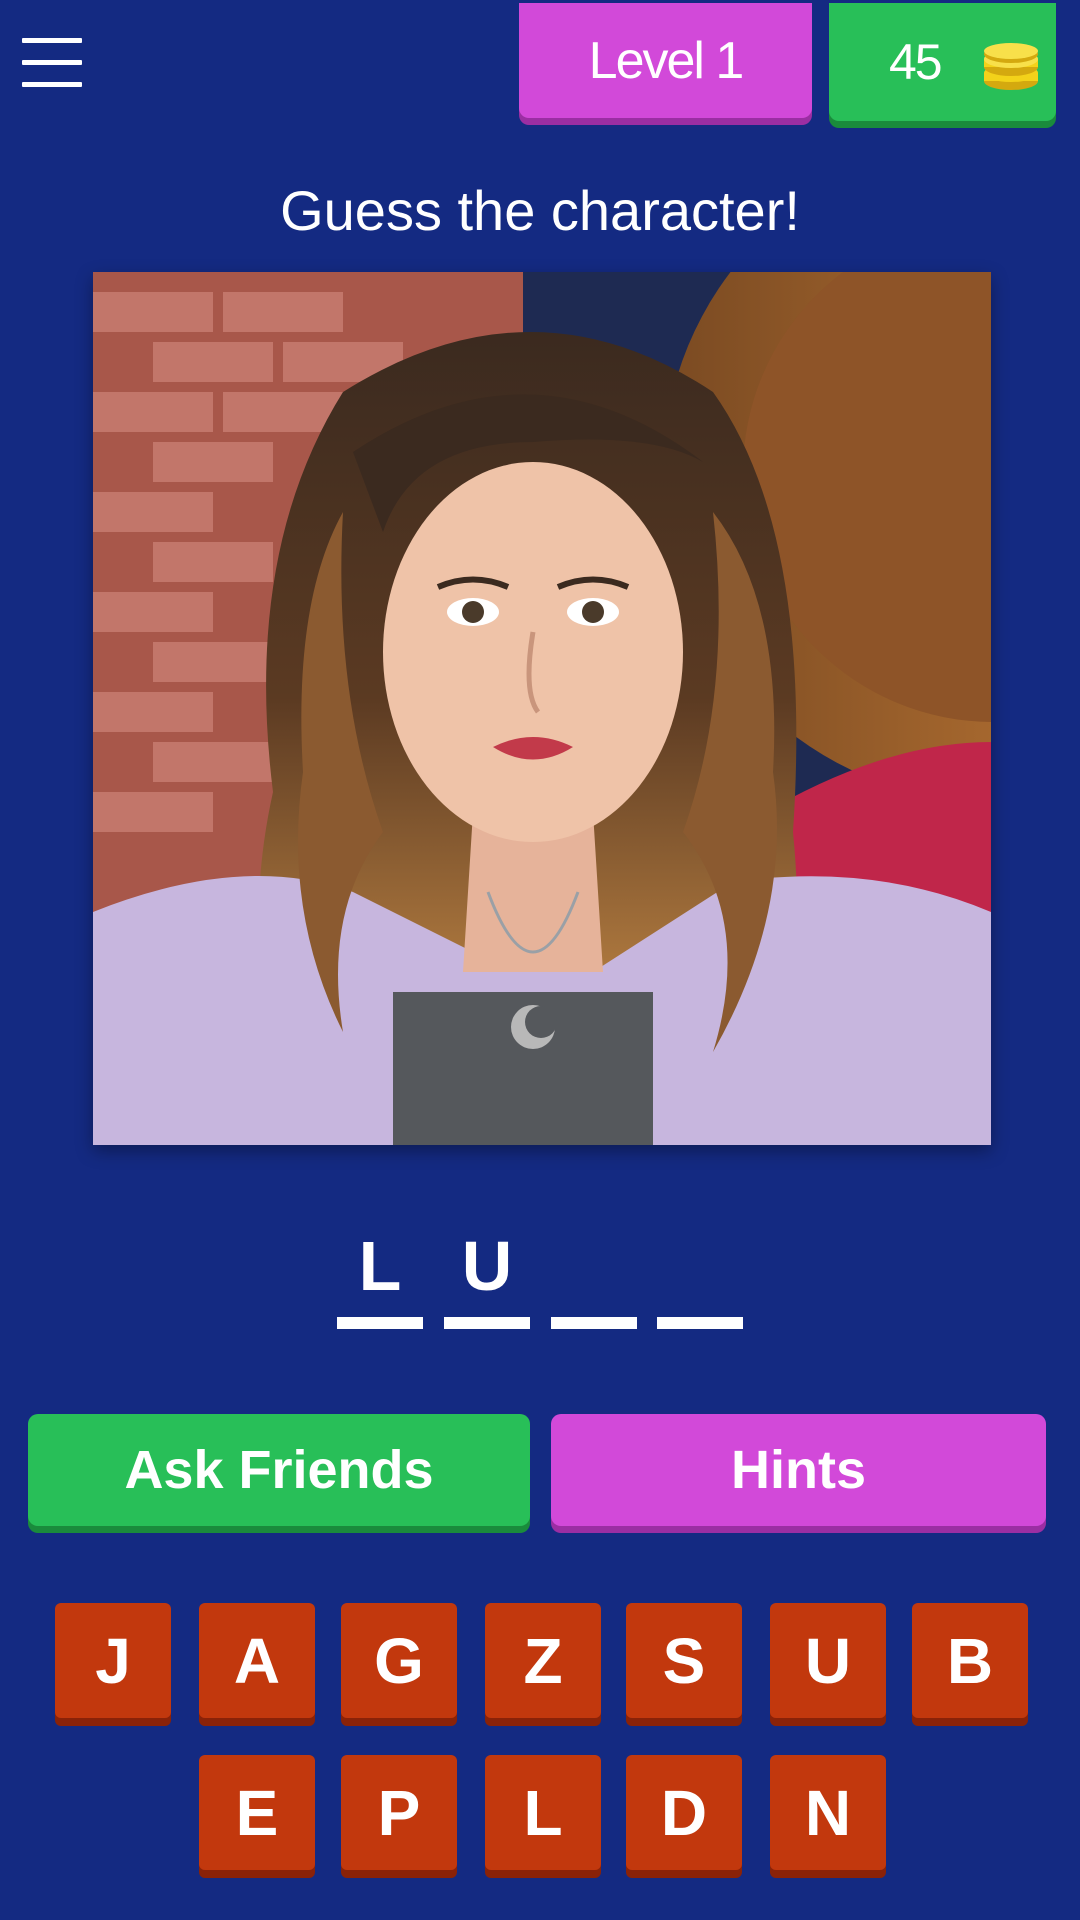 This screenshot has width=1080, height=1920. I want to click on coins-badge: 45, so click(942, 62).